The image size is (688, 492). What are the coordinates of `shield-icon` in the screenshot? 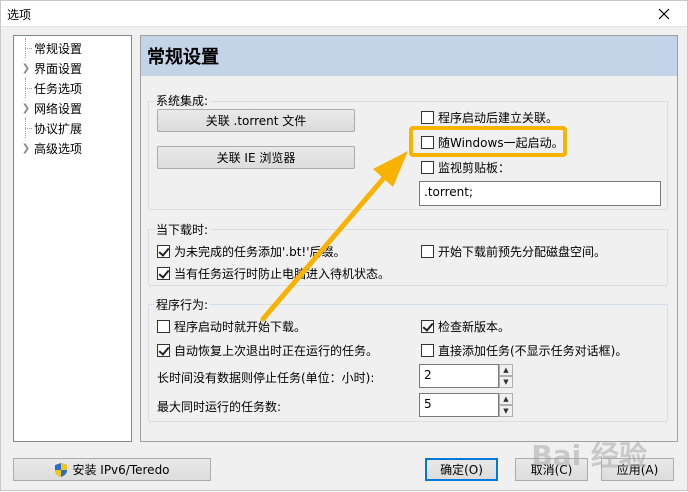 It's located at (61, 469).